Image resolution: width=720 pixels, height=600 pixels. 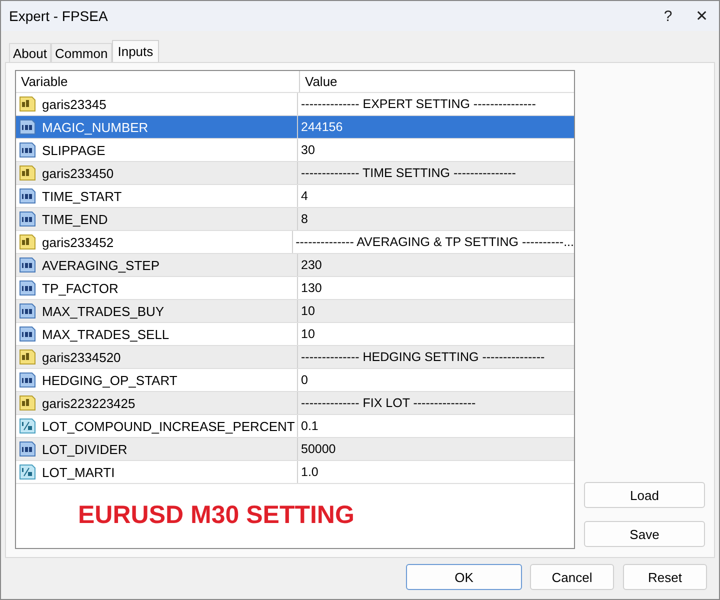 I want to click on variable-value: -------------- HEDGING SETTING ---------------, so click(x=423, y=357).